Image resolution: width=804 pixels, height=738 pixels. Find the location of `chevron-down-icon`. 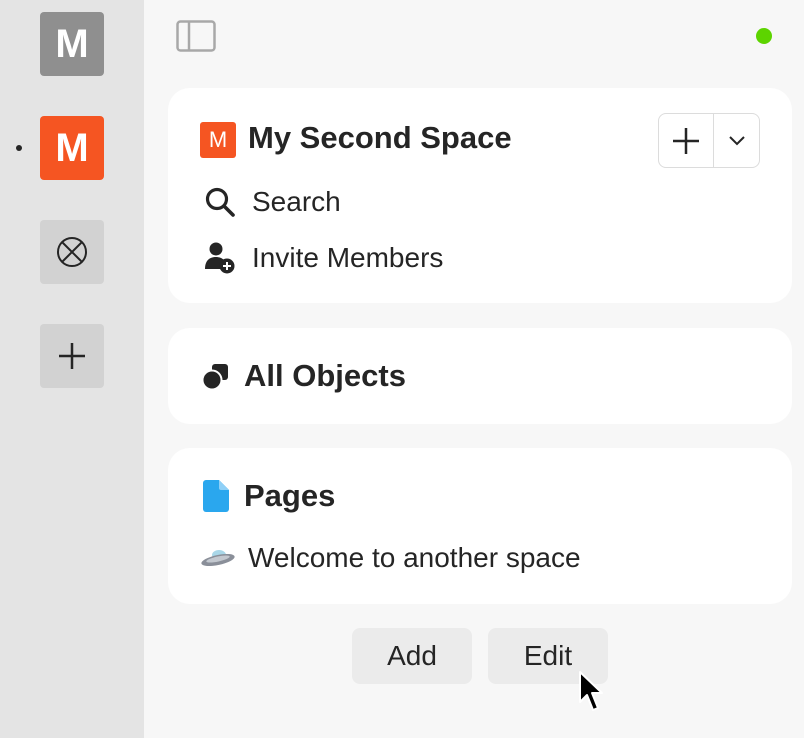

chevron-down-icon is located at coordinates (736, 140).